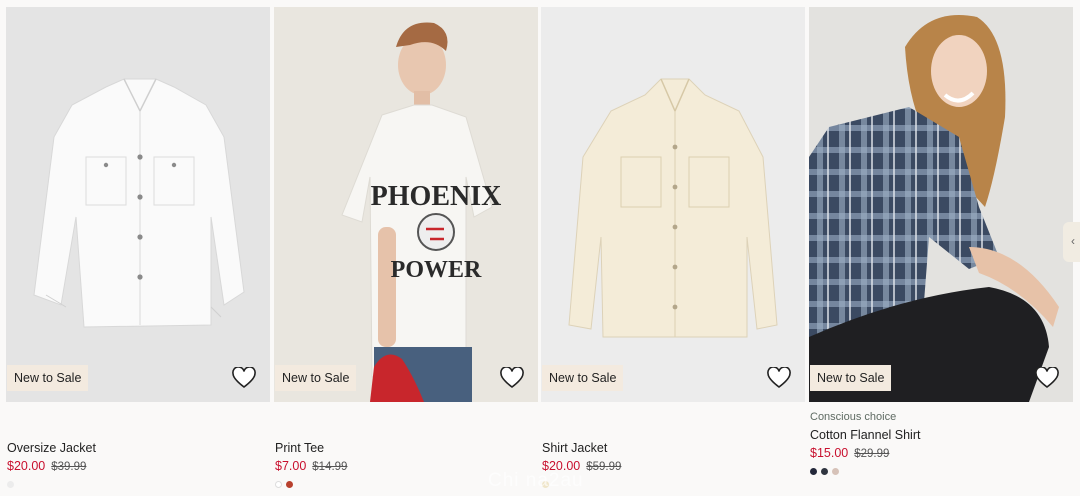 This screenshot has width=1080, height=496. Describe the element at coordinates (405, 448) in the screenshot. I see `product-name: Print Tee` at that location.